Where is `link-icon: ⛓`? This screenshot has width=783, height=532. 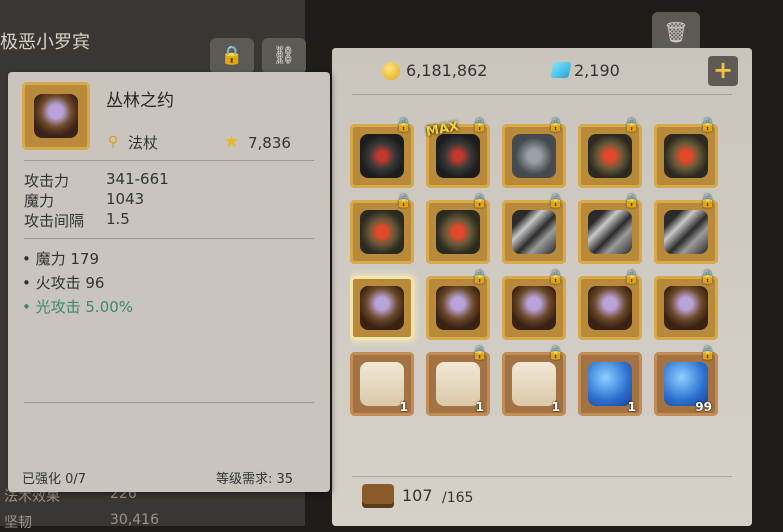 link-icon: ⛓ is located at coordinates (284, 55).